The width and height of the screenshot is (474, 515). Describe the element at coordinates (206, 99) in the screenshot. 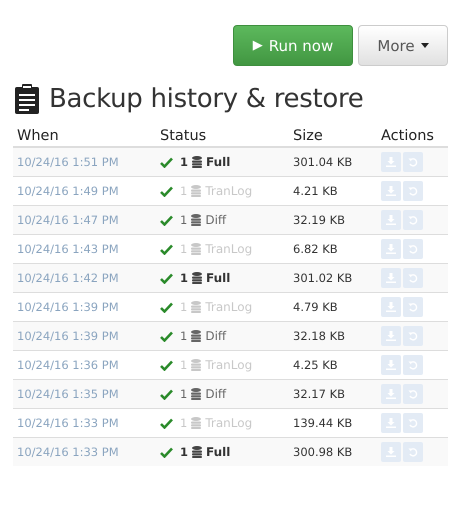

I see `page-title: Backup history & restore` at that location.